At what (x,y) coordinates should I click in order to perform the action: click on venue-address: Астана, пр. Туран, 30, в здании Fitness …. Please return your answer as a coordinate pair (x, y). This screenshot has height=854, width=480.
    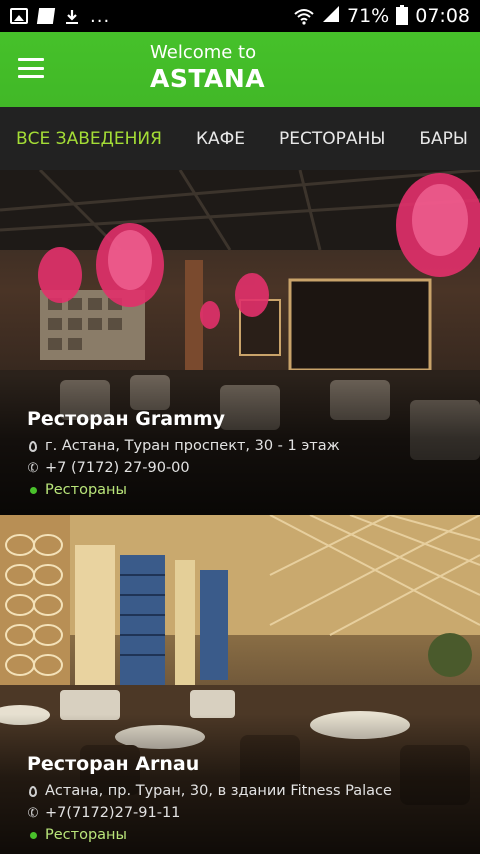
    Looking at the image, I should click on (218, 791).